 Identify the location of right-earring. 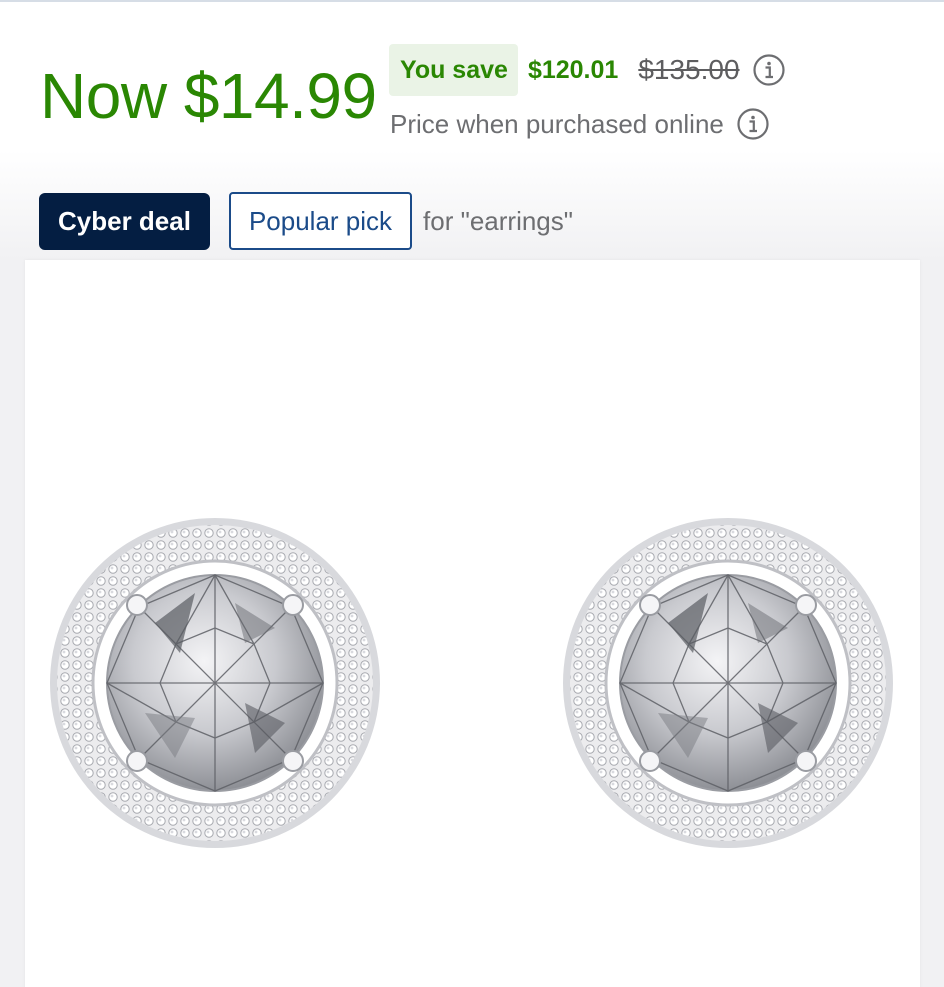
(728, 683).